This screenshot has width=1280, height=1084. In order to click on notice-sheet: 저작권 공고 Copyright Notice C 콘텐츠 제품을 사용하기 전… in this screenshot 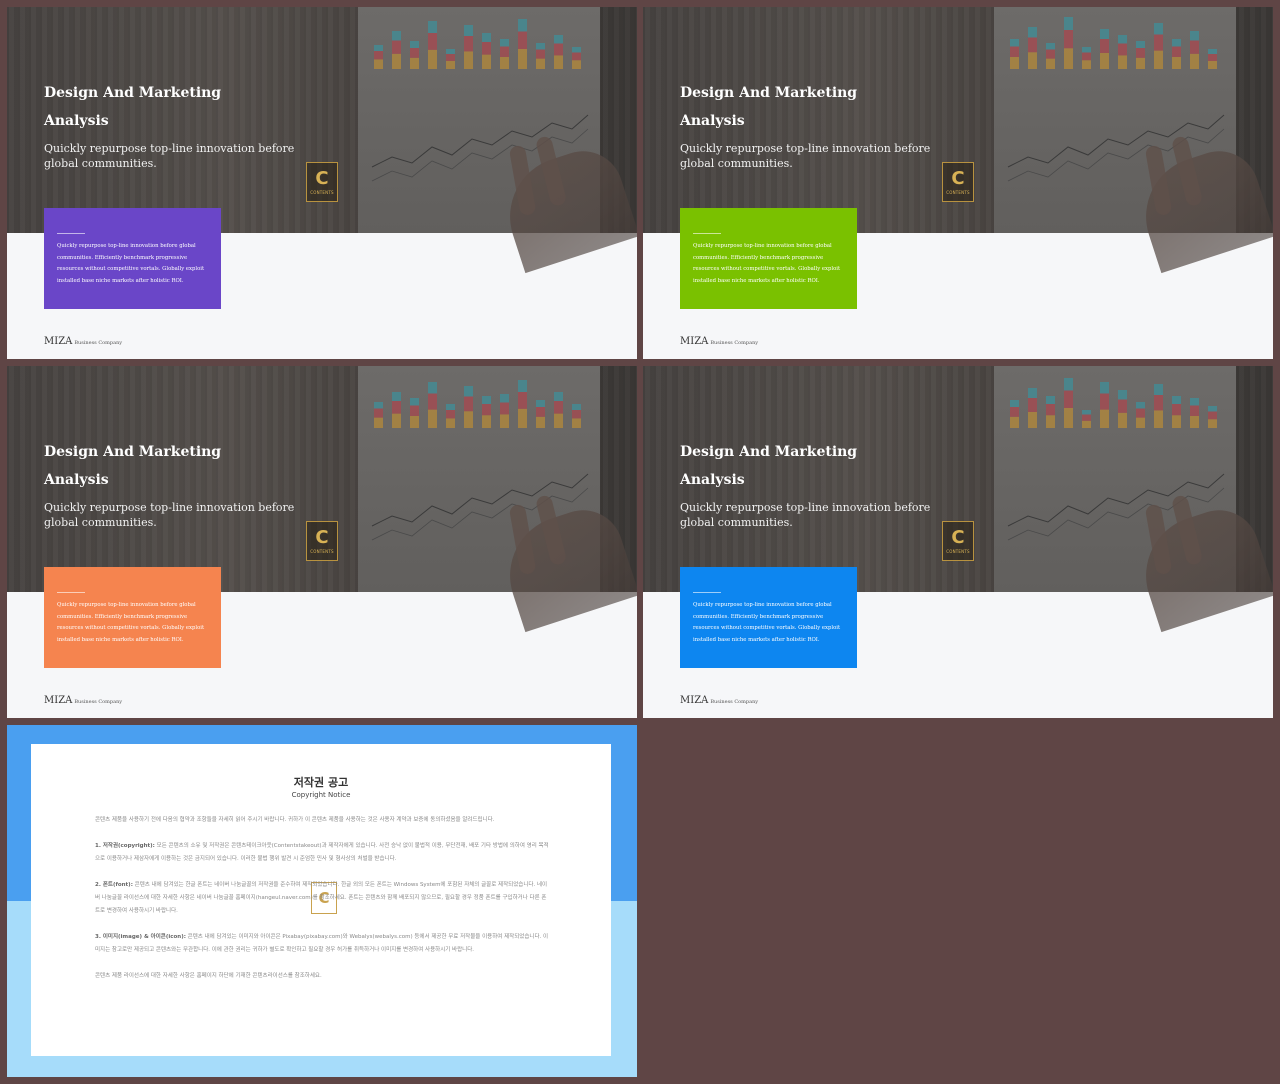, I will do `click(321, 900)`.